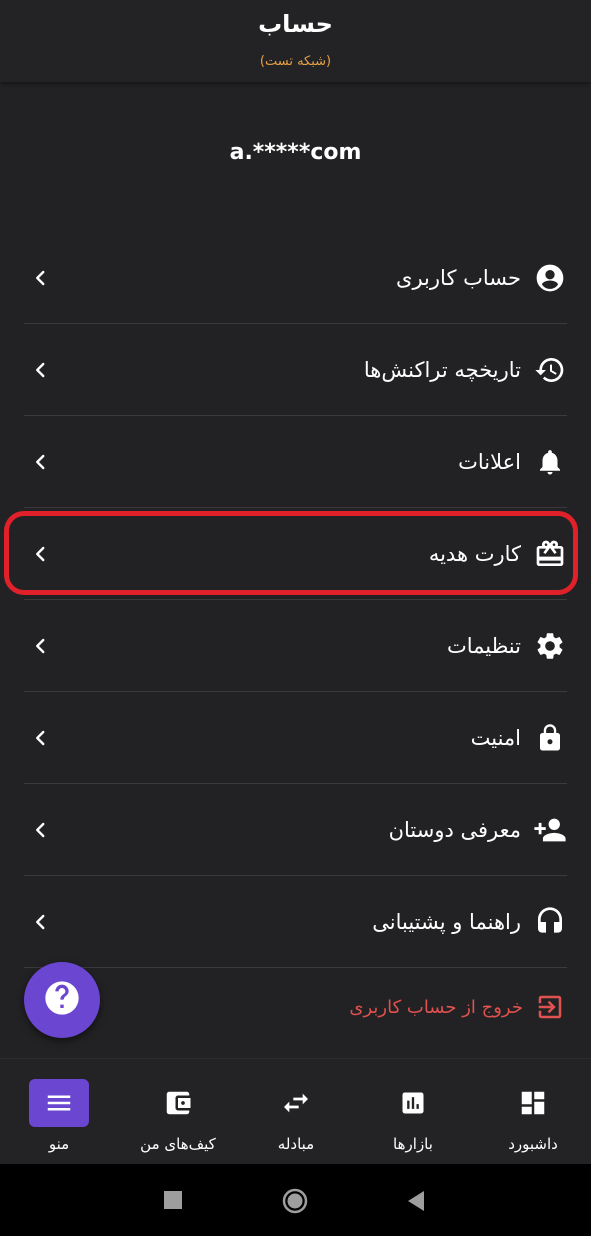 The image size is (591, 1236). Describe the element at coordinates (295, 1007) in the screenshot. I see `logout-button: خروج از حساب کاربری` at that location.